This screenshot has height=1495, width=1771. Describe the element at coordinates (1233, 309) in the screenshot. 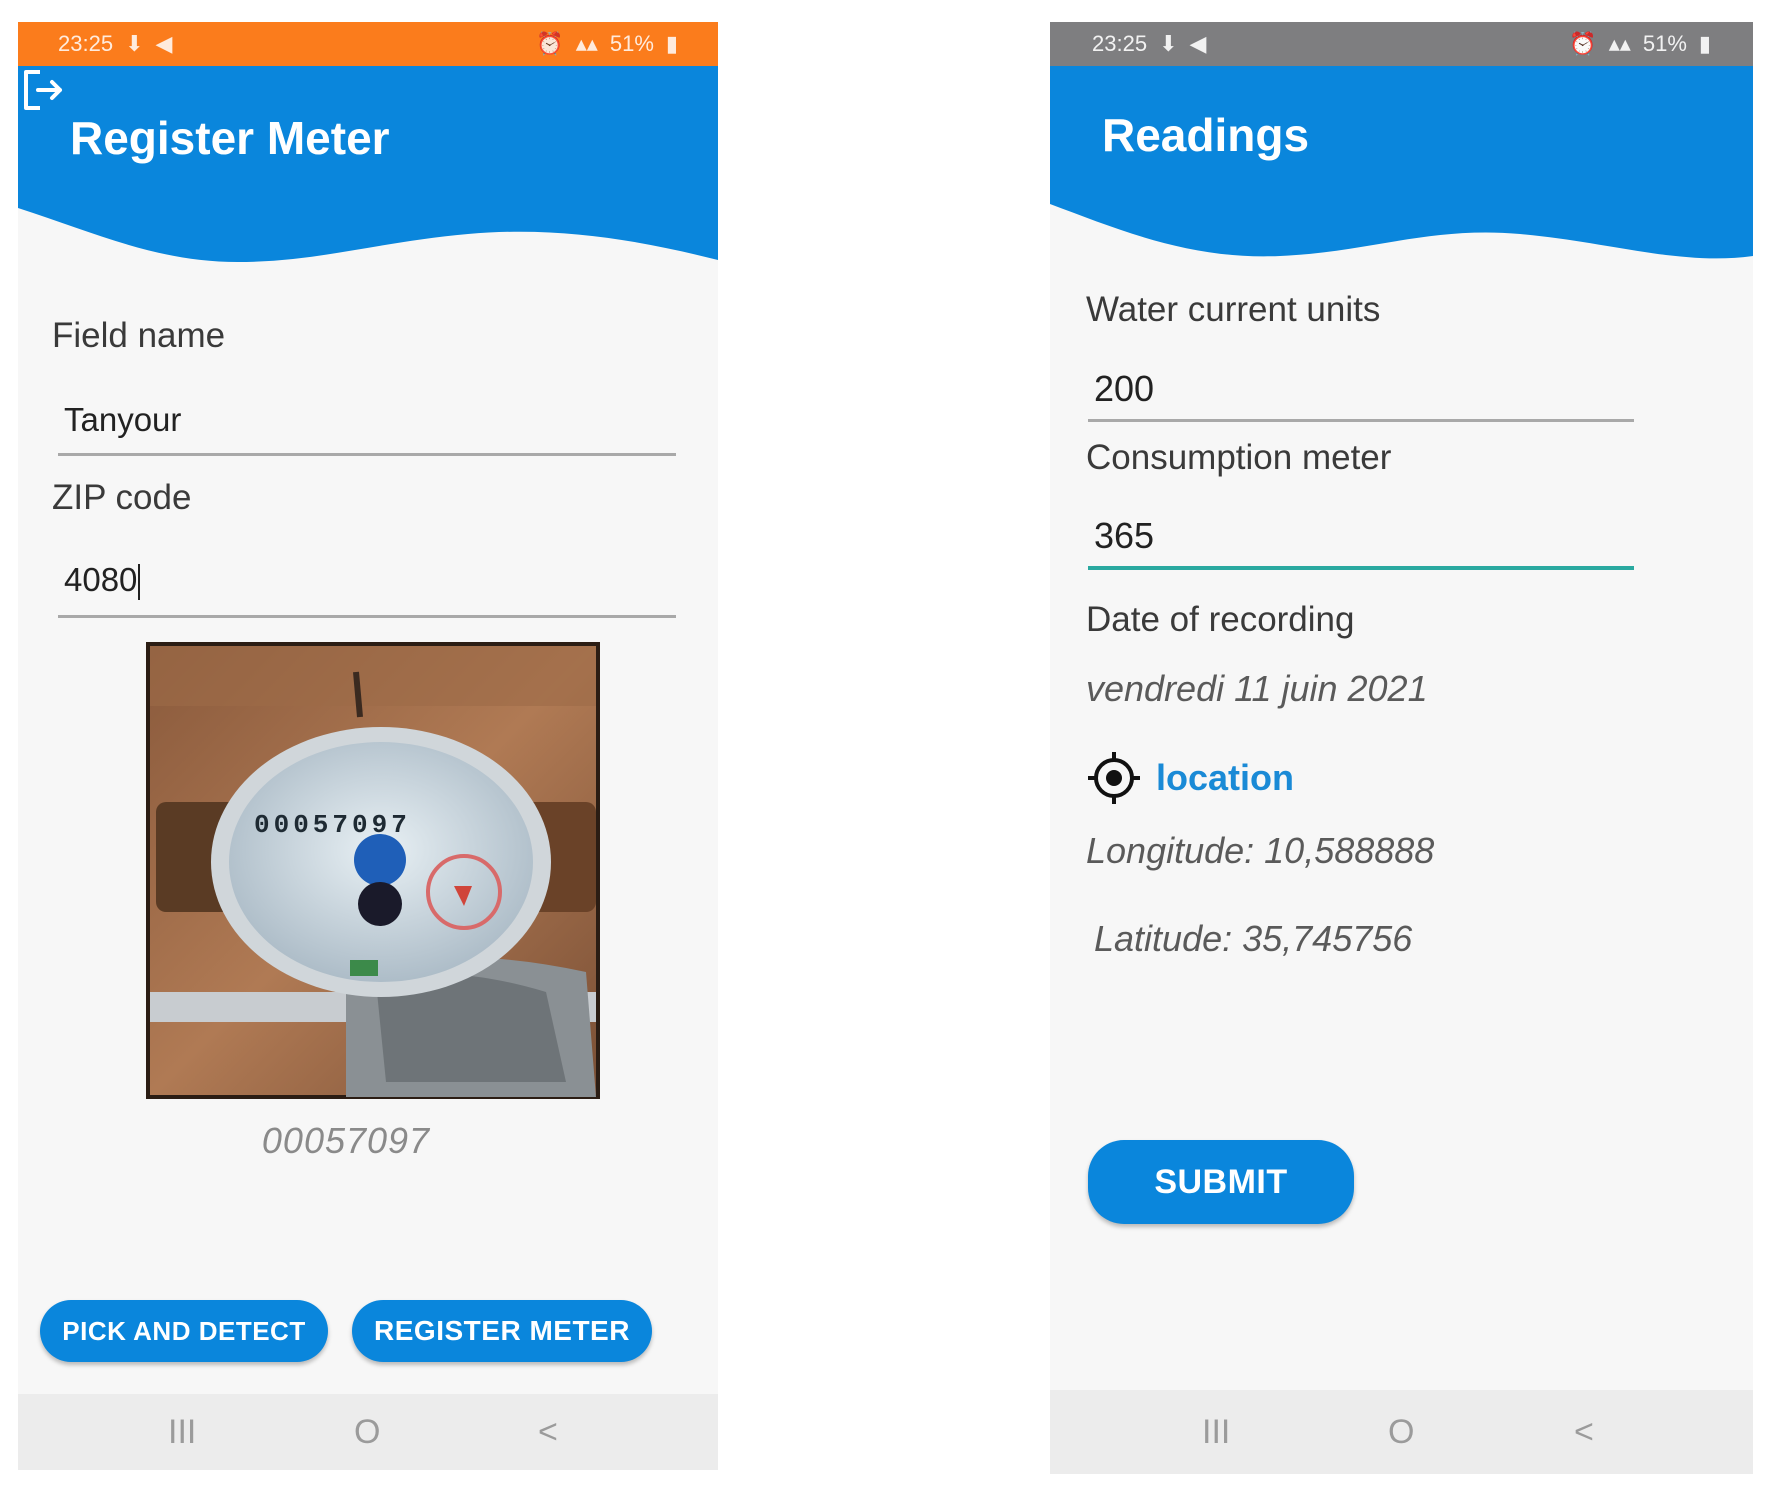

I see `water-current-units-label: Water current units` at that location.